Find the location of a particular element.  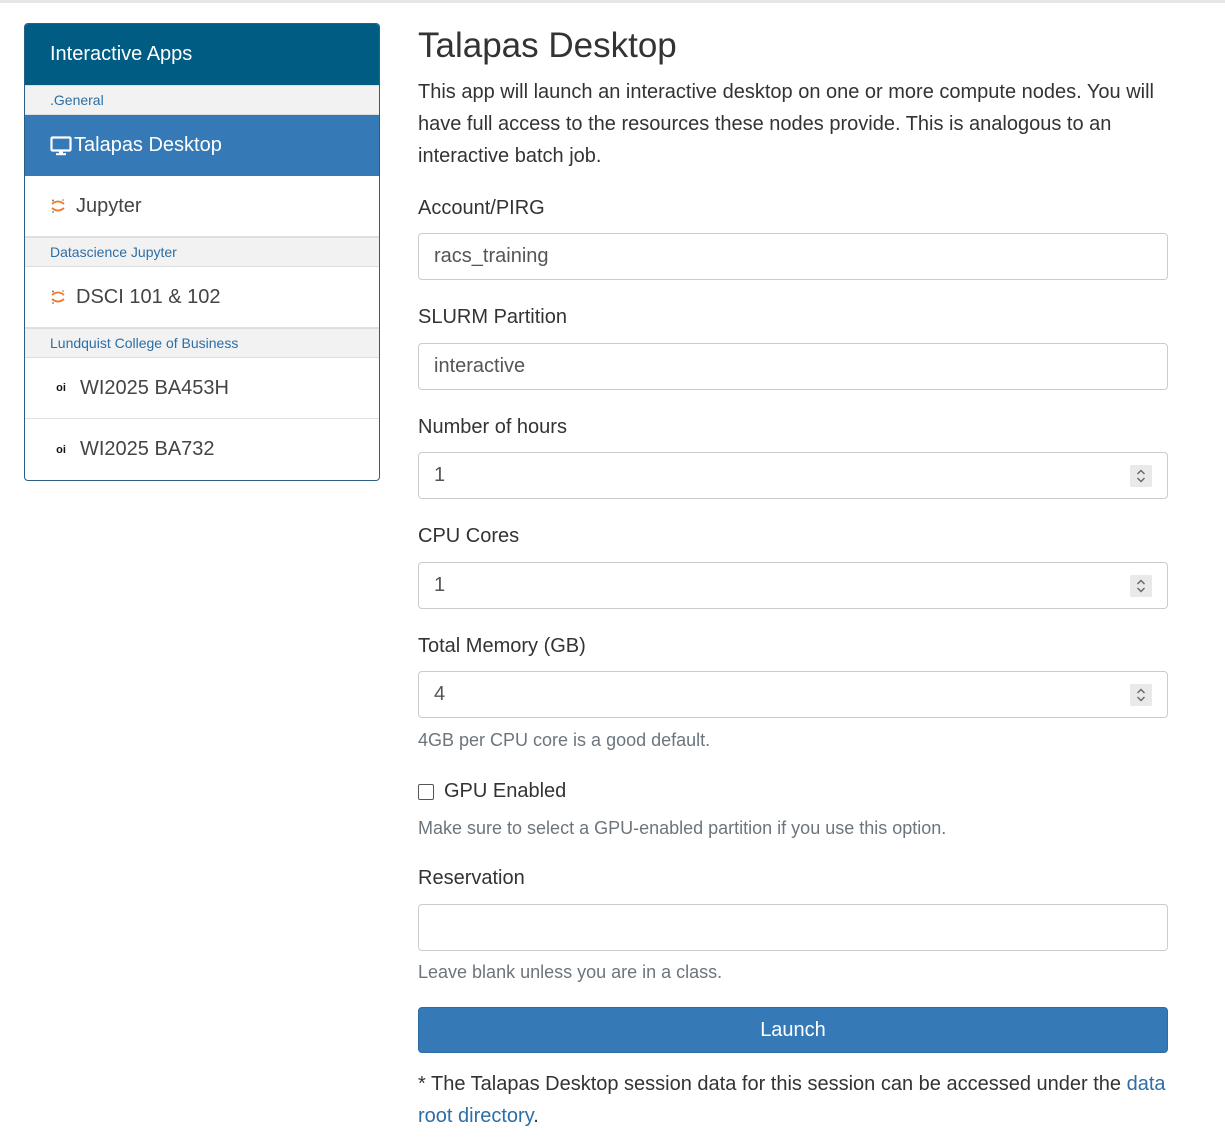

launch-button: Launch is located at coordinates (793, 1030).